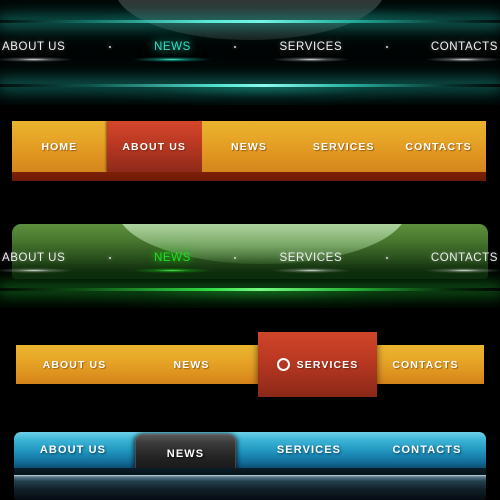 Image resolution: width=500 pixels, height=500 pixels. I want to click on nav4-tab-about-us-label: ABOUT US, so click(74, 364).